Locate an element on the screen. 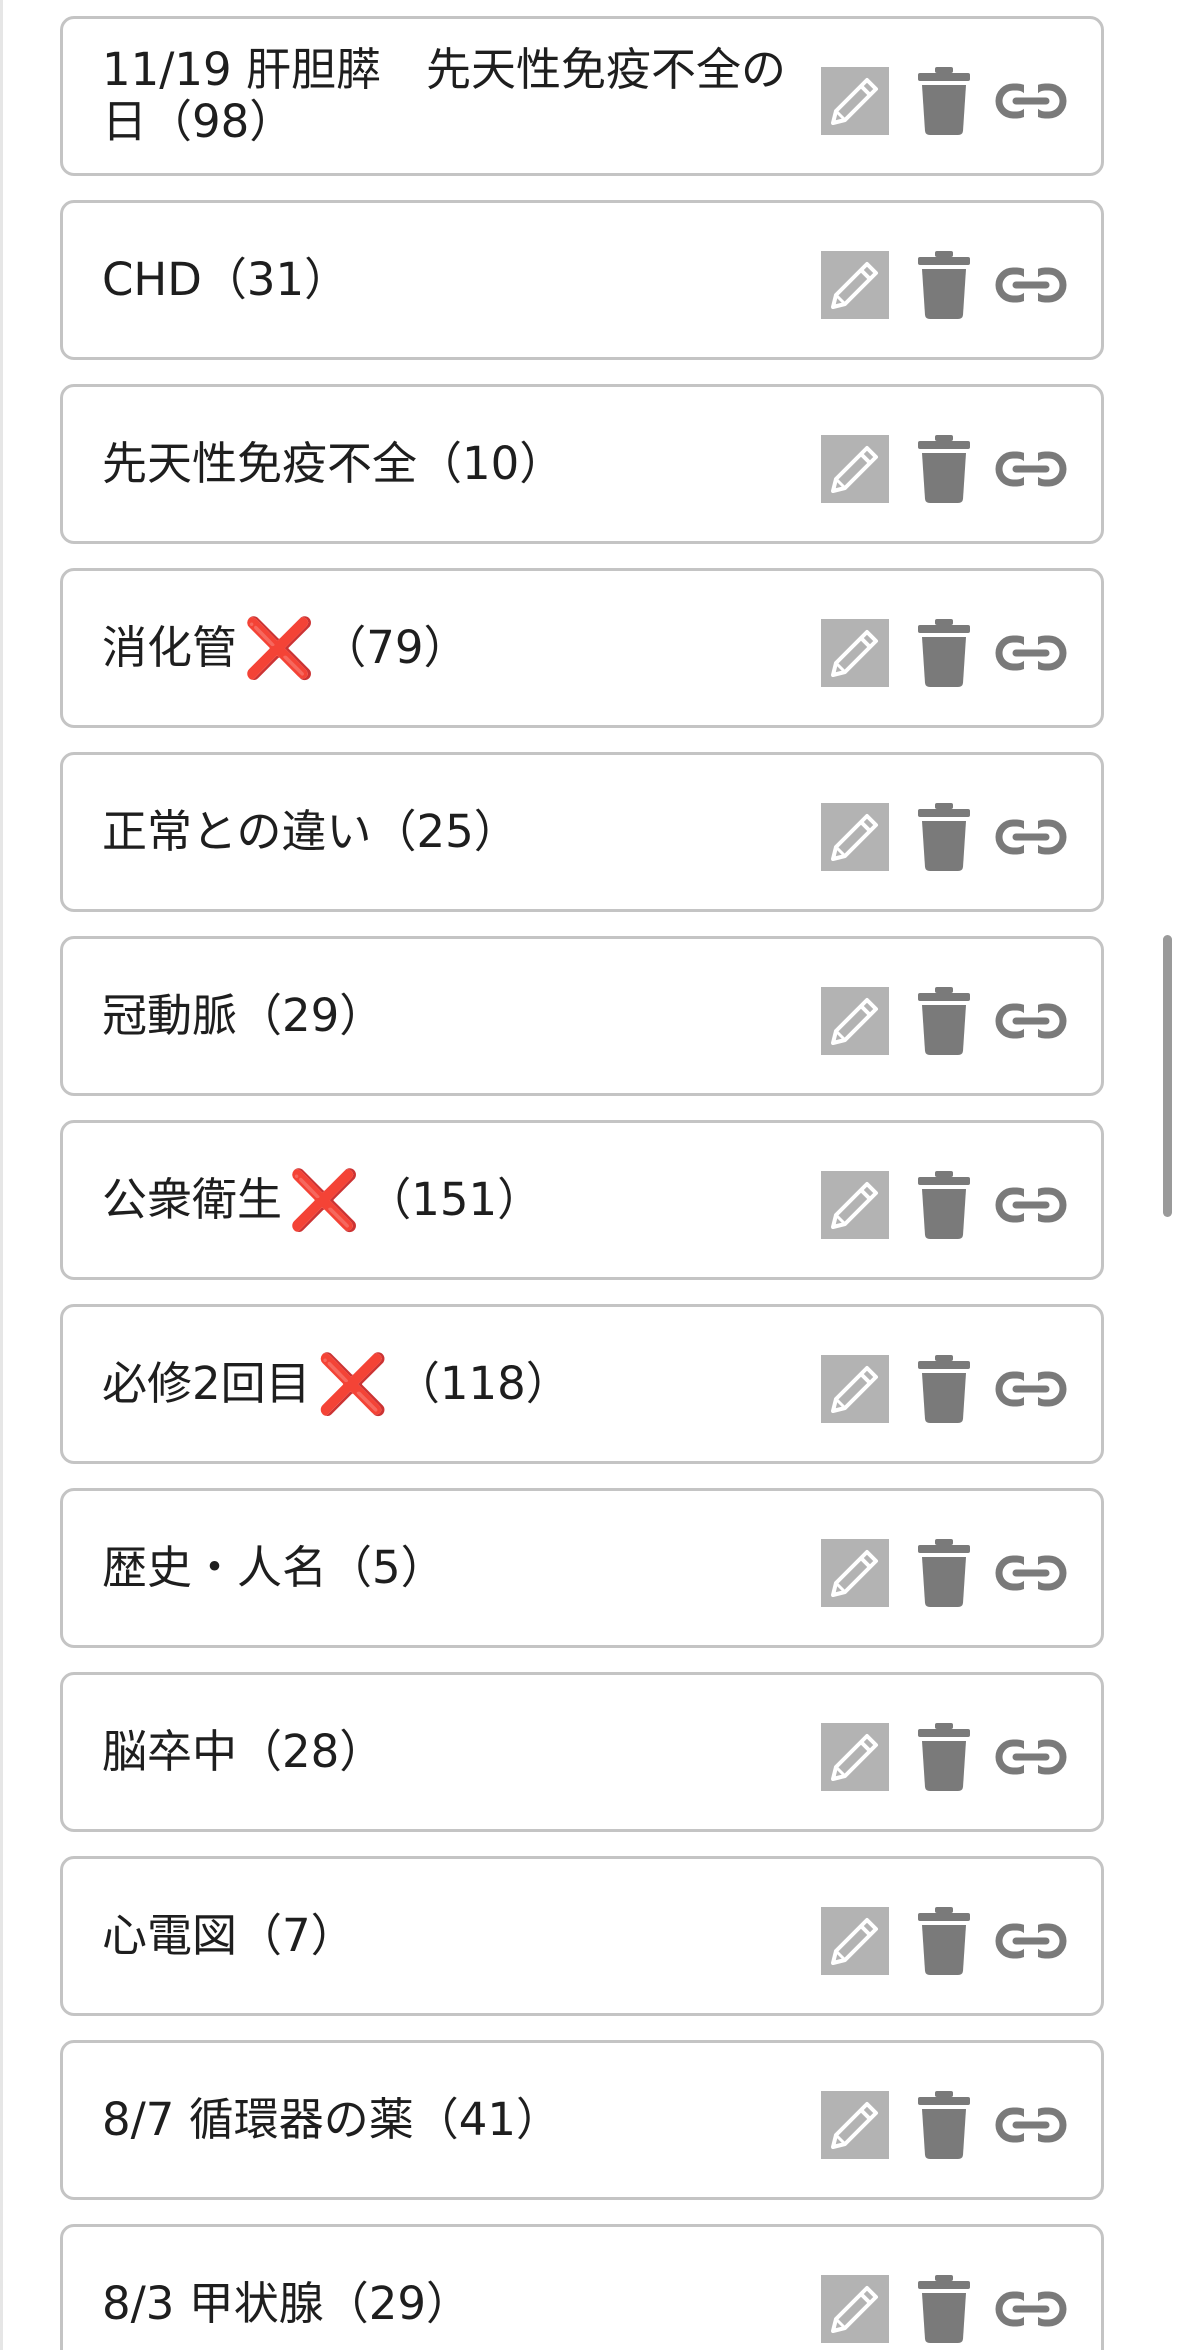  deck-row: 8/3 甲状腺（29） is located at coordinates (582, 2287).